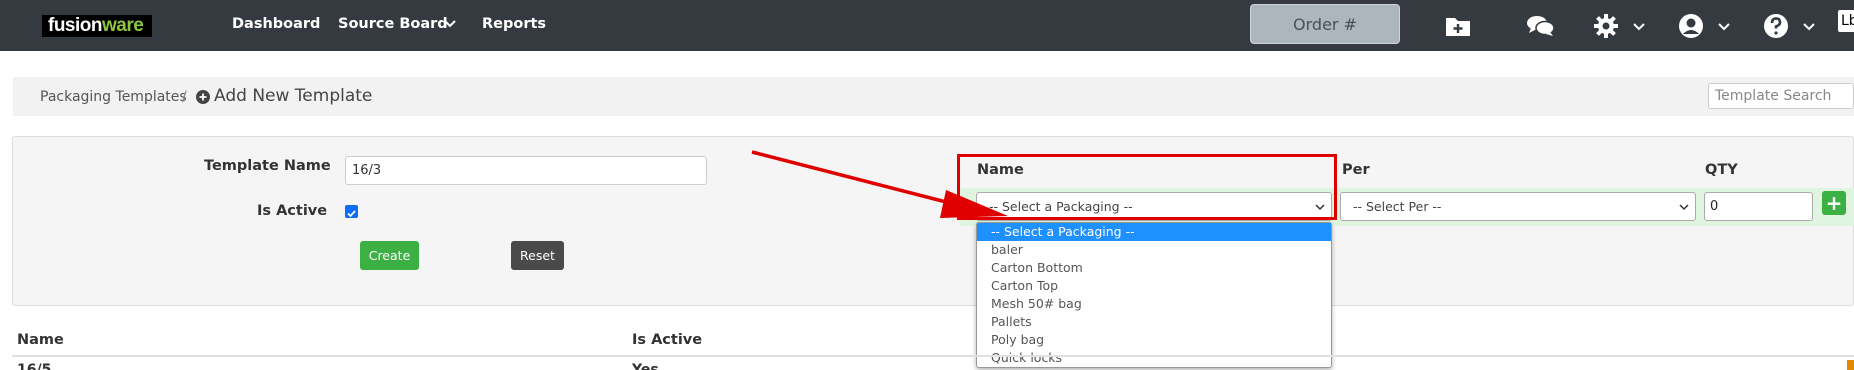 This screenshot has height=370, width=1854. What do you see at coordinates (34, 366) in the screenshot?
I see `table-cell-name: 16/5` at bounding box center [34, 366].